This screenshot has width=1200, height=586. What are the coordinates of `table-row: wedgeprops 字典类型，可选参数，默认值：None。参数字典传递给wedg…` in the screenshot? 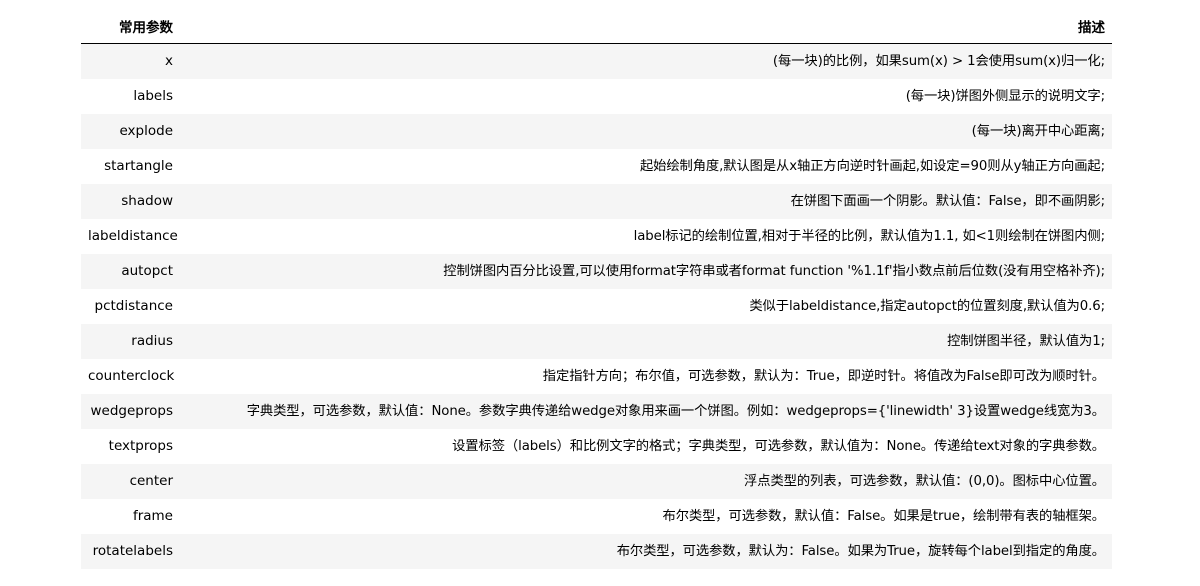 It's located at (596, 411).